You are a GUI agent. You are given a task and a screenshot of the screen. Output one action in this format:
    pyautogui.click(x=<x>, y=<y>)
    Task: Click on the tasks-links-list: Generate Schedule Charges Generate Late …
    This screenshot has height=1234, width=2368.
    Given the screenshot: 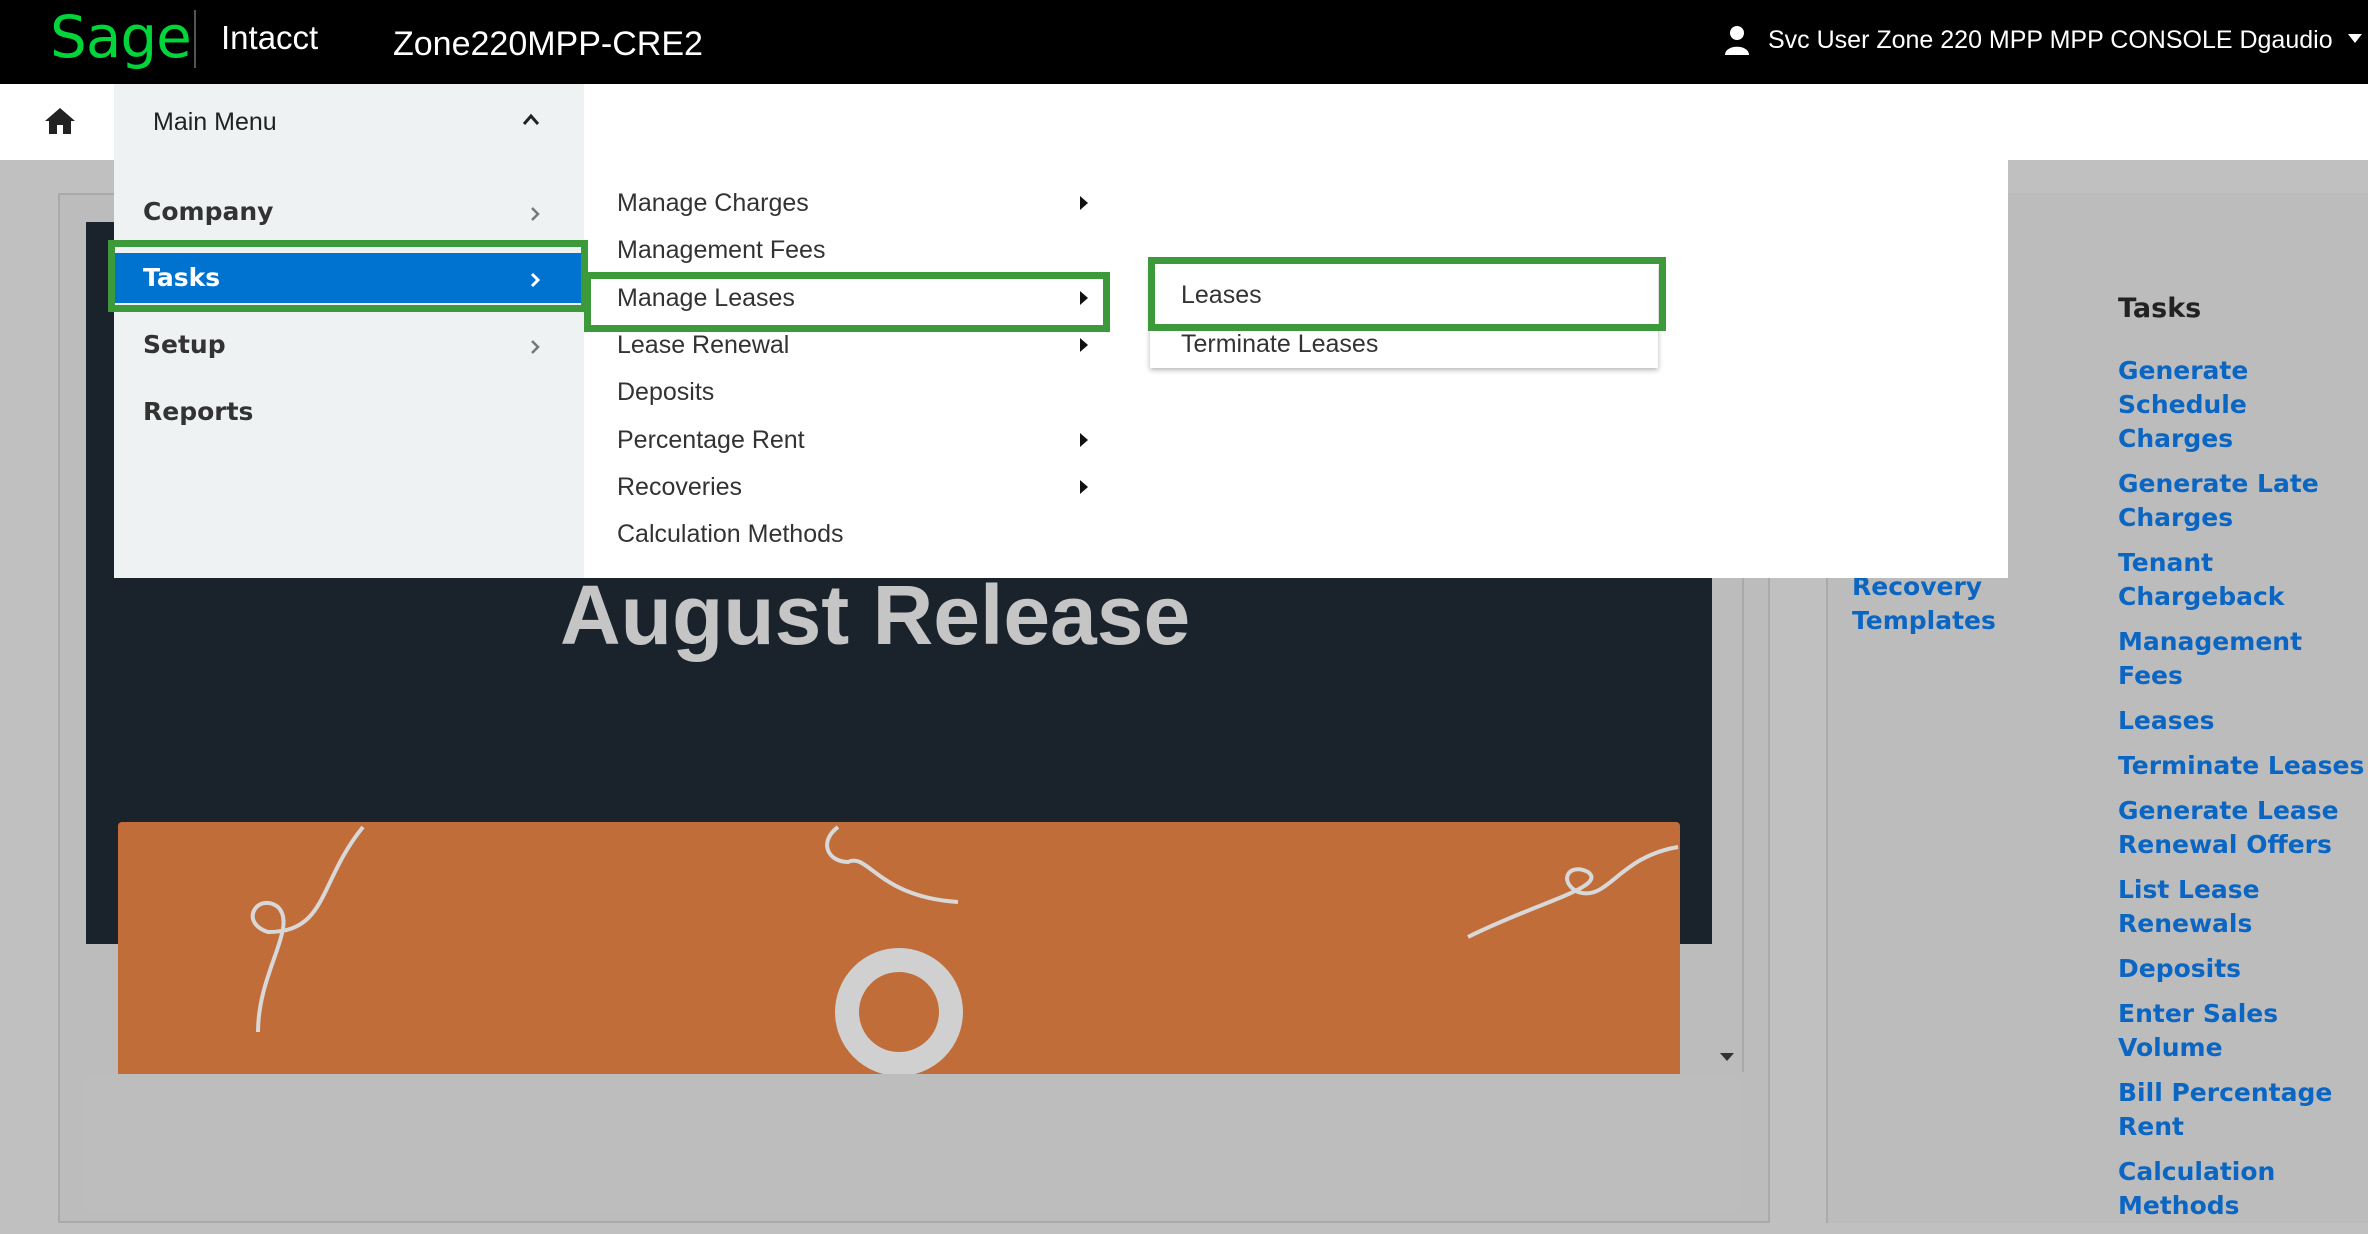 What is the action you would take?
    pyautogui.click(x=2243, y=794)
    